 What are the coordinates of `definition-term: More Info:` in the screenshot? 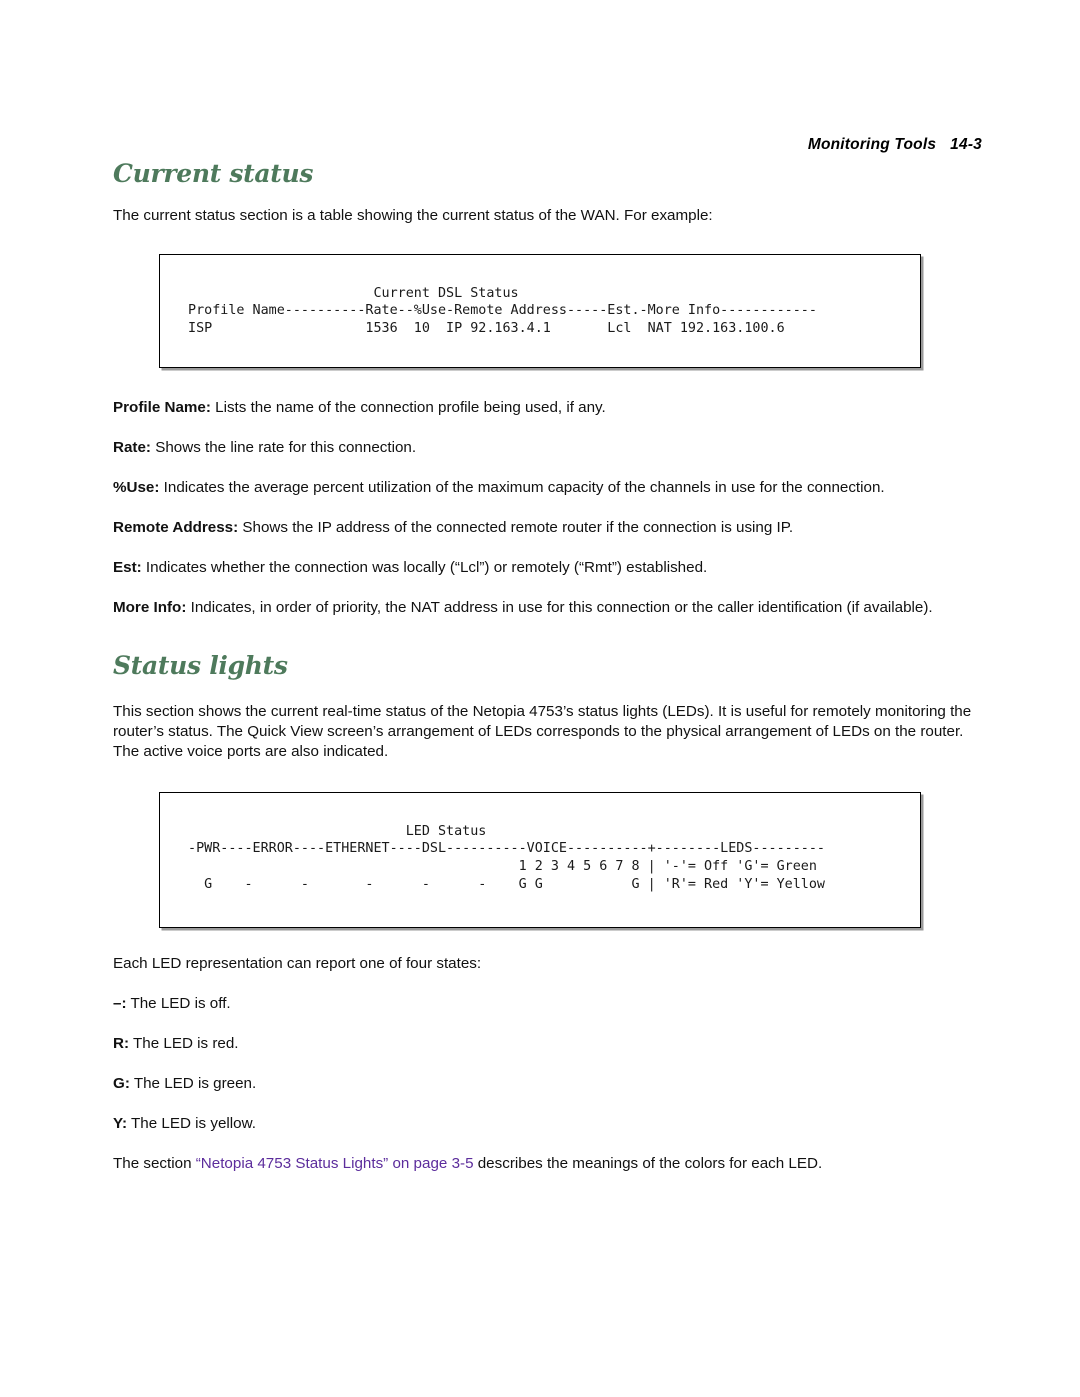 It's located at (150, 608).